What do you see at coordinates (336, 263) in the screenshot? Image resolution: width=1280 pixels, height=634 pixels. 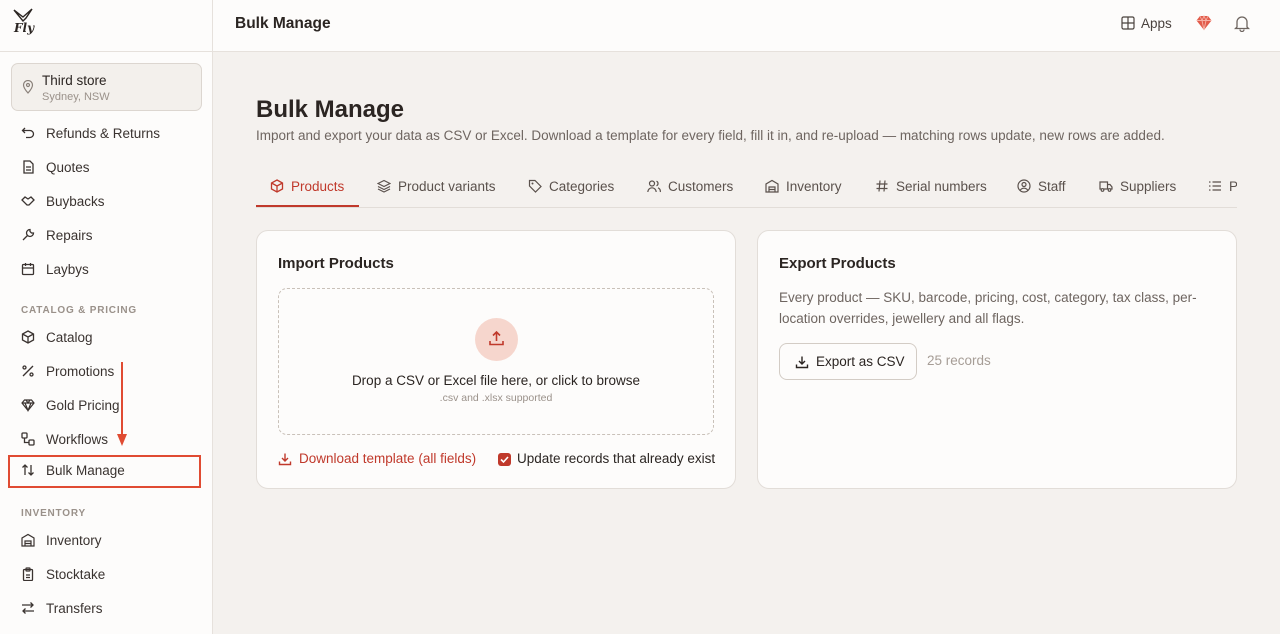 I see `import-card-title: Import Products` at bounding box center [336, 263].